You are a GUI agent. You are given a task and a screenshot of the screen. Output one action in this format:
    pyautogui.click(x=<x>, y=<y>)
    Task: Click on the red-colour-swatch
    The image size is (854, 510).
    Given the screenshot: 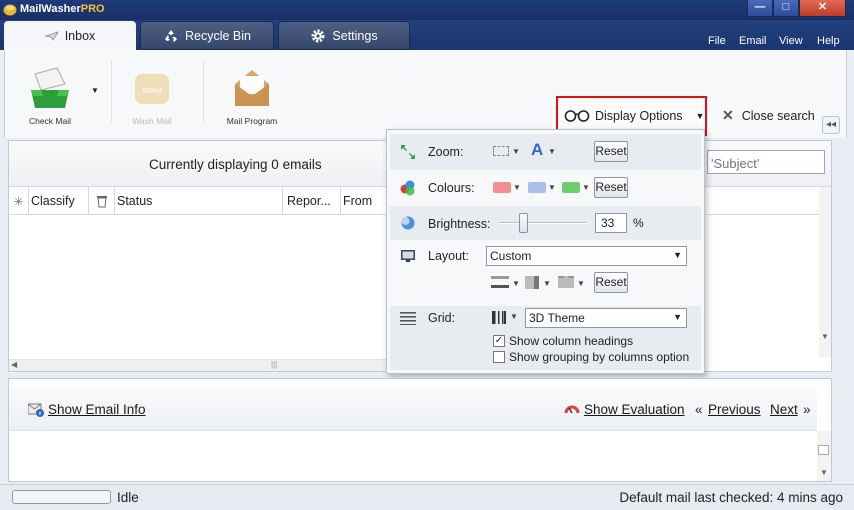 What is the action you would take?
    pyautogui.click(x=502, y=187)
    